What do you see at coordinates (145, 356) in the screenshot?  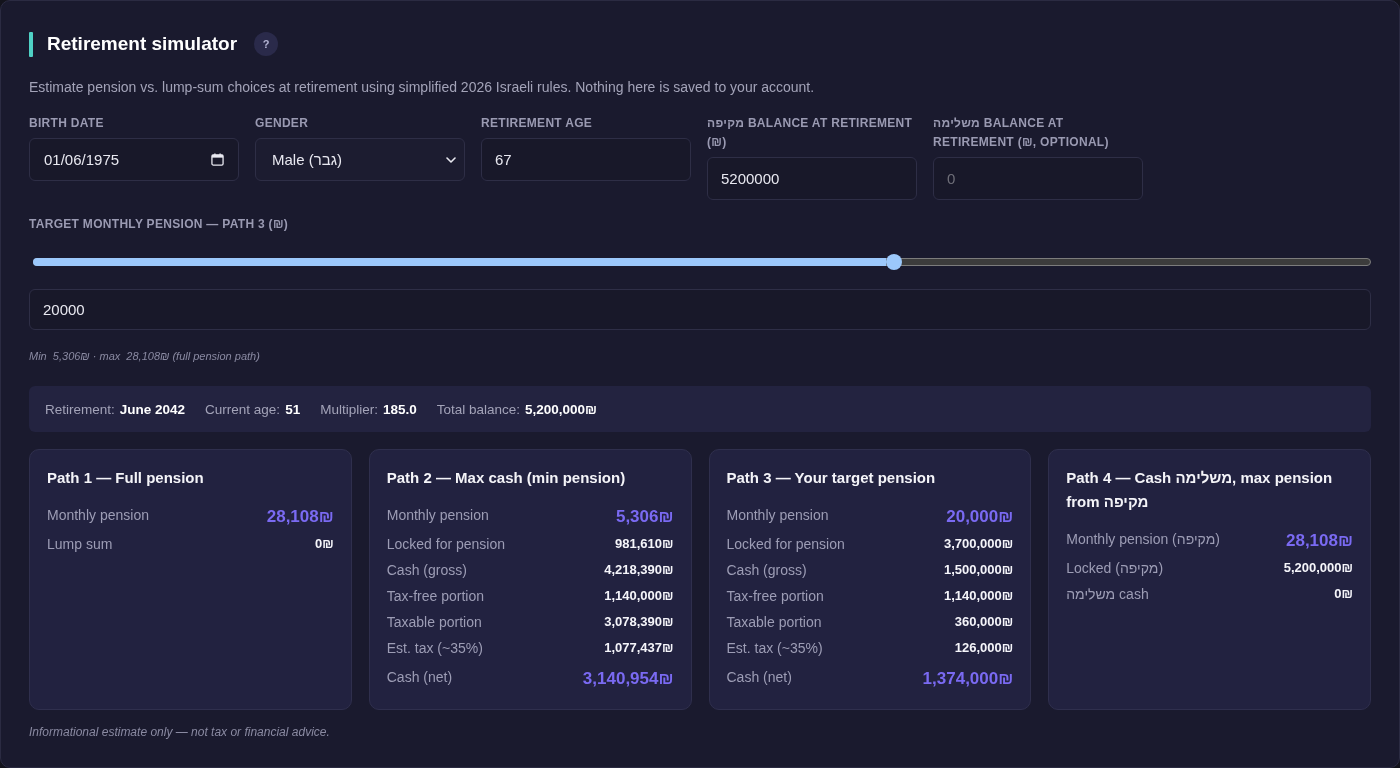 I see `range-hint-text: Min 5,306₪ · max 28,108₪ (full pension path)` at bounding box center [145, 356].